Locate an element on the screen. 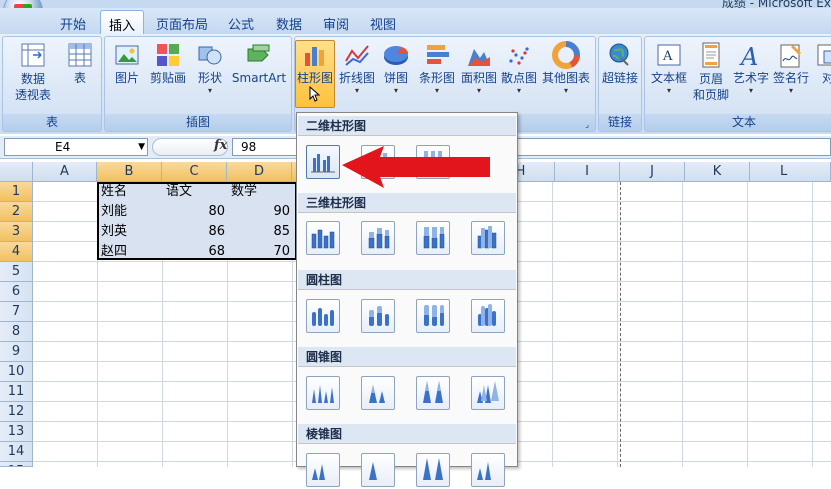 This screenshot has width=831, height=489. 100-stacked-pyramid-option is located at coordinates (433, 470).